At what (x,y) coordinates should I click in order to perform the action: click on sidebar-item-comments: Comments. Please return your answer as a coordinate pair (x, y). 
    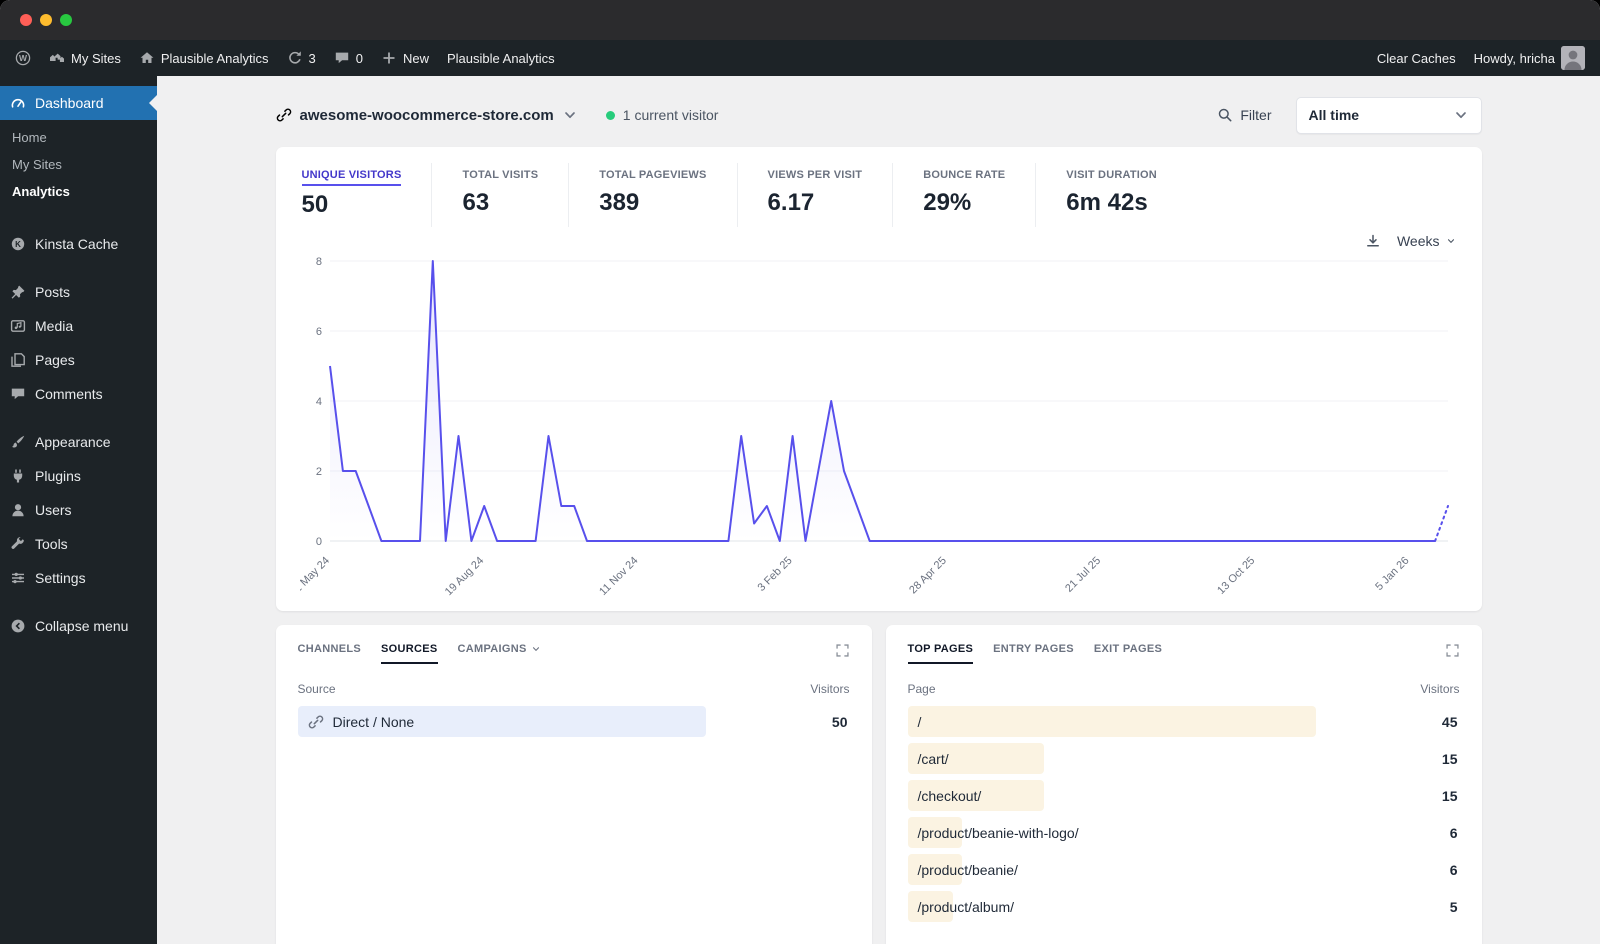
    Looking at the image, I should click on (78, 394).